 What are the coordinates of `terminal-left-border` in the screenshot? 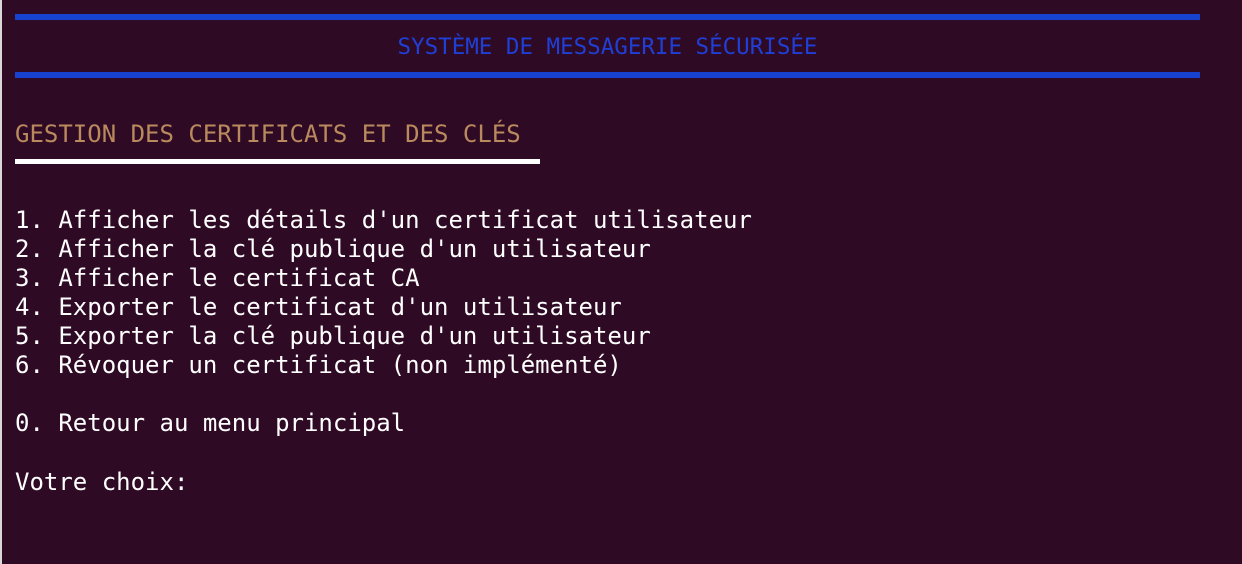 It's located at (1, 282).